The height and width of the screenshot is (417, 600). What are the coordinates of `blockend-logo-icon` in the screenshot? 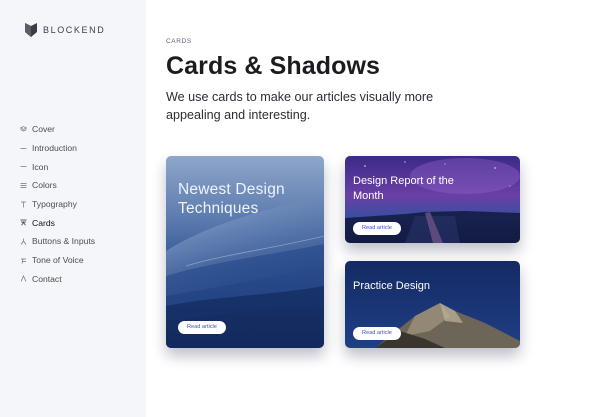 It's located at (31, 30).